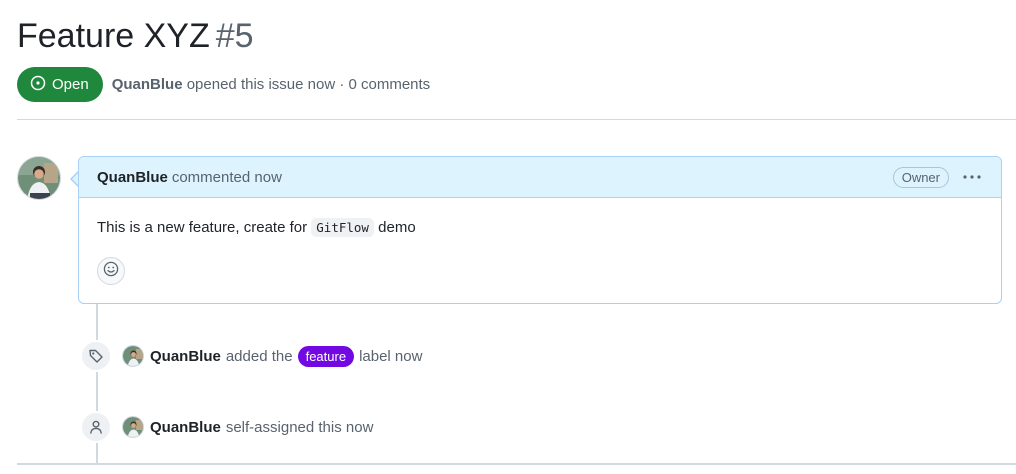 This screenshot has height=474, width=1016. What do you see at coordinates (202, 227) in the screenshot?
I see `comment-body-text: This is a new feature, create for` at bounding box center [202, 227].